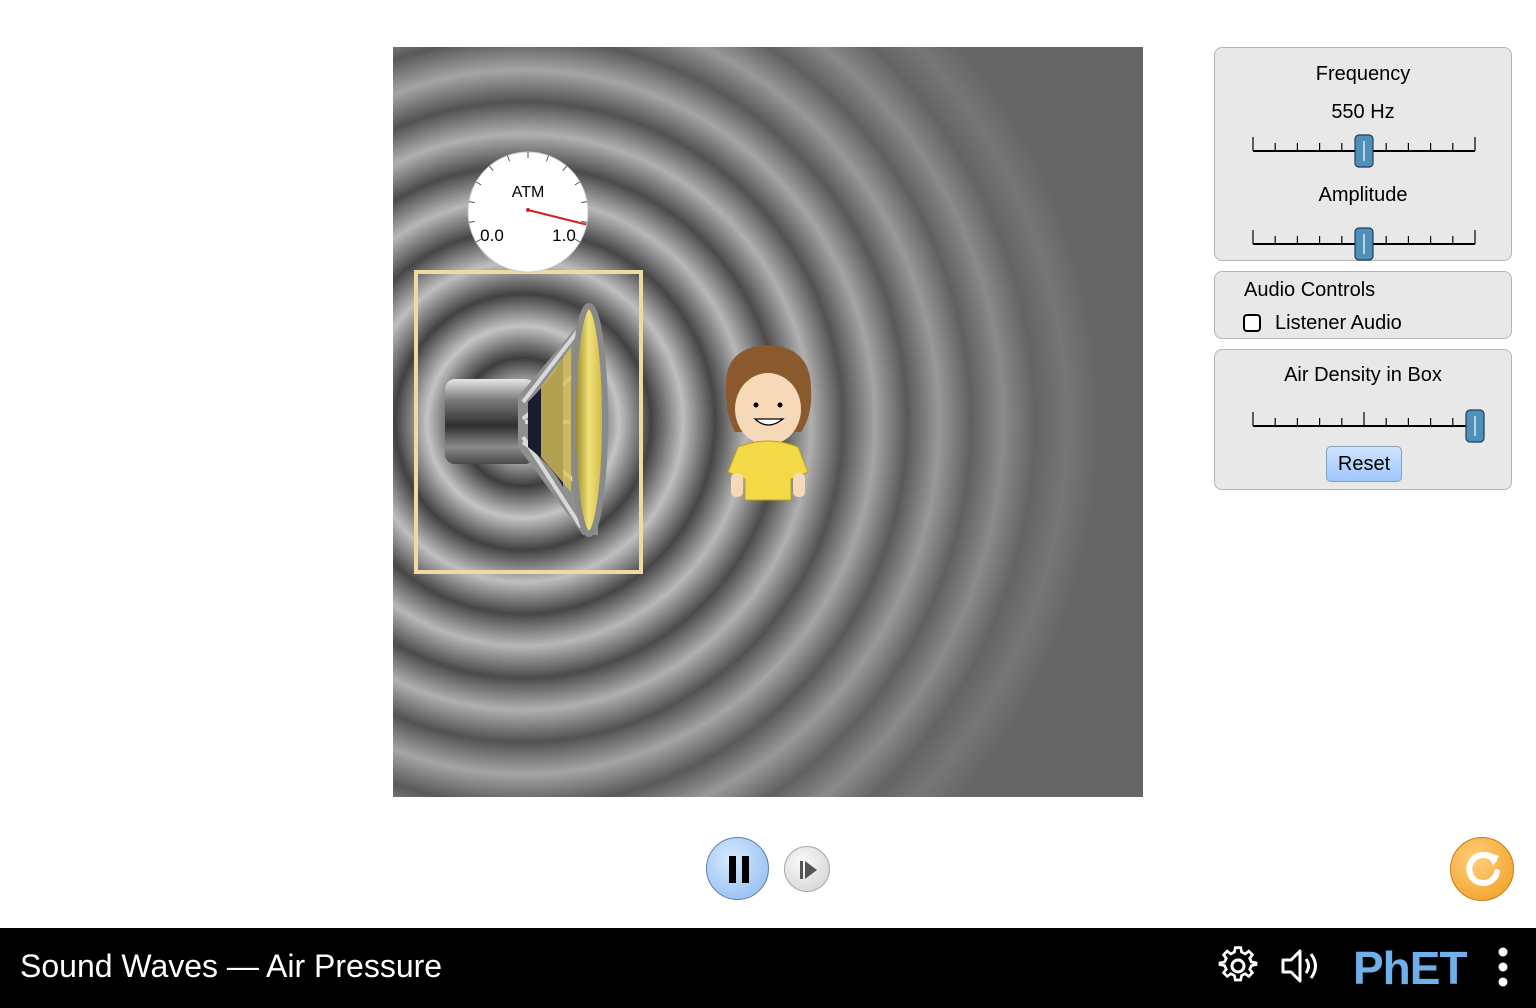 This screenshot has width=1536, height=1008. I want to click on listener-audio-toggle: Listener Audio, so click(1322, 323).